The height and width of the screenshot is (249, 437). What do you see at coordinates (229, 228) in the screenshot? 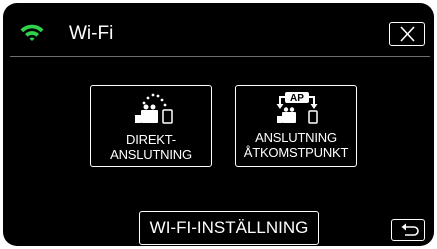
I see `wifi-settings-button: WI-FI-INSTÄLLNING` at bounding box center [229, 228].